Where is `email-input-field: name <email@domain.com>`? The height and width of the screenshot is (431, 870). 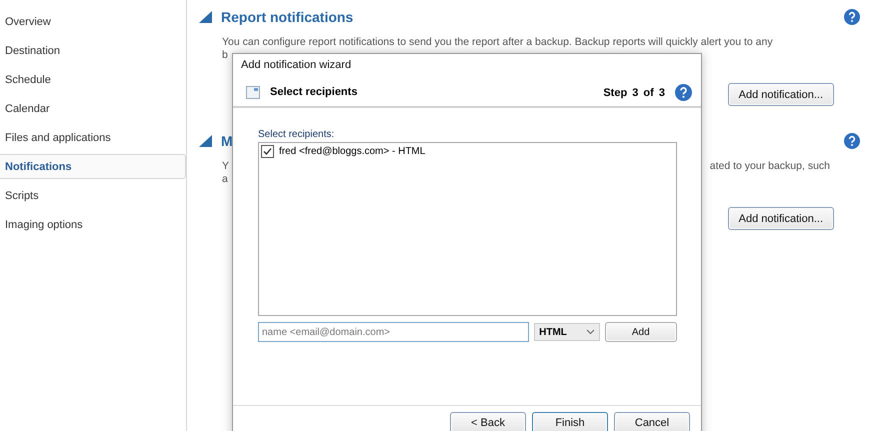
email-input-field: name <email@domain.com> is located at coordinates (394, 332).